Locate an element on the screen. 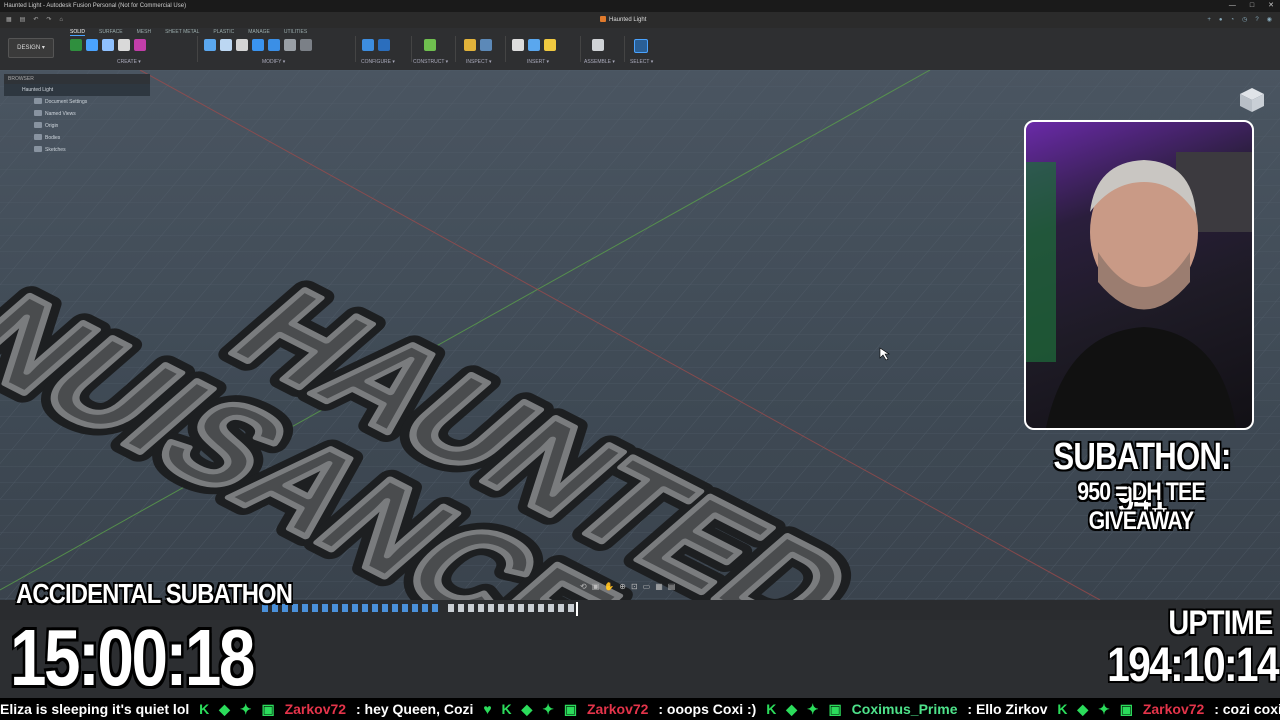 This screenshot has width=1280, height=720. select-menu: SELECT ▾ is located at coordinates (641, 62).